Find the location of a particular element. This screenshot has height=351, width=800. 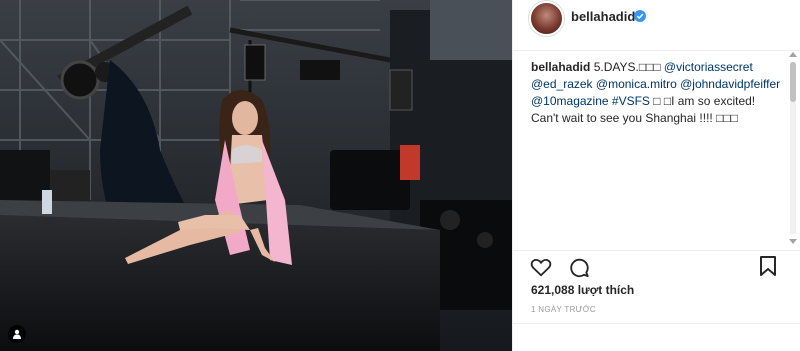

mention-link: @johndavidpfeiffer is located at coordinates (730, 84).